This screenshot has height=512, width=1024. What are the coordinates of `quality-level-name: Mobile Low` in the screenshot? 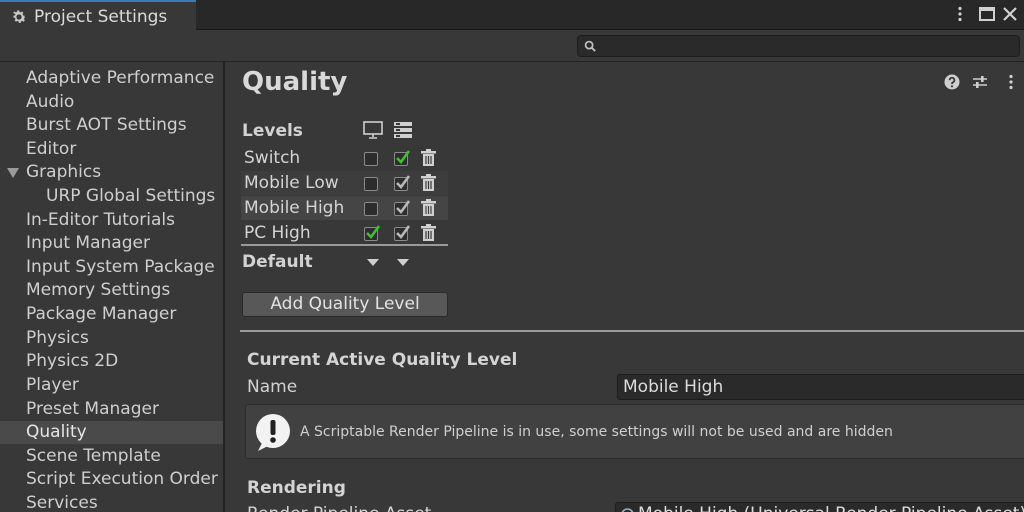 It's located at (291, 183).